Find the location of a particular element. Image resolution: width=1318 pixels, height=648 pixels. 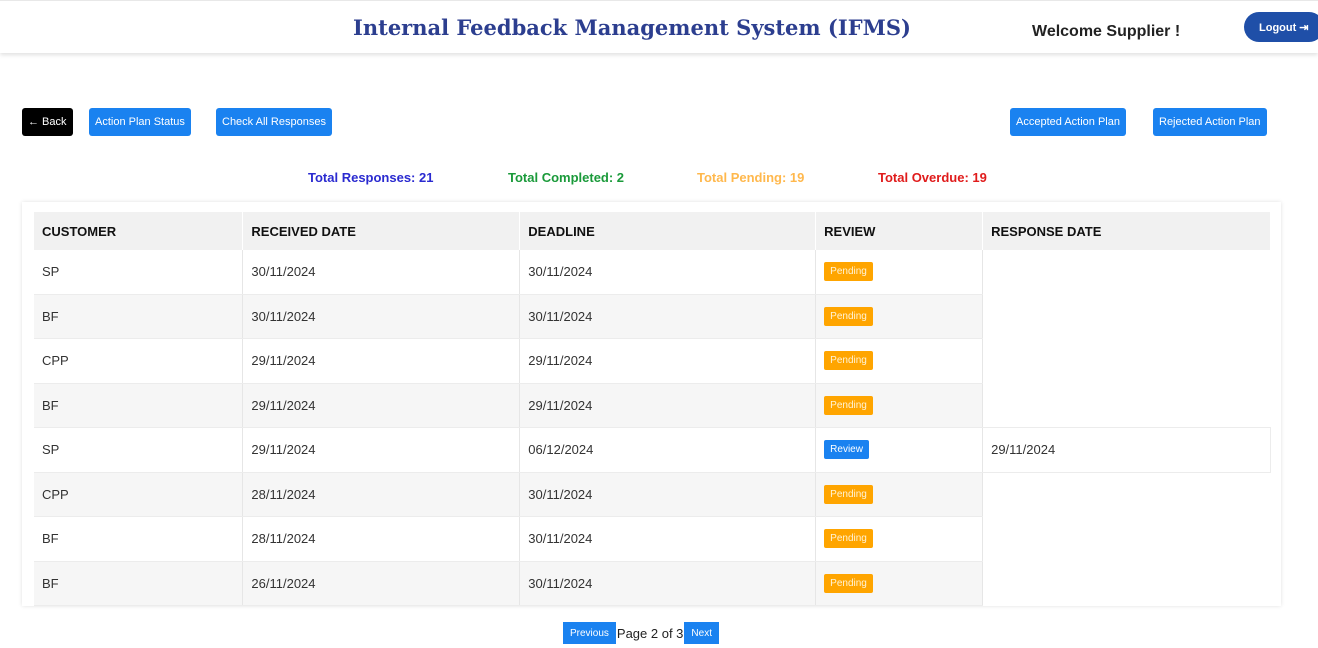

table-row: BF 28/11/2024 30/11/2024 Pending is located at coordinates (652, 539).